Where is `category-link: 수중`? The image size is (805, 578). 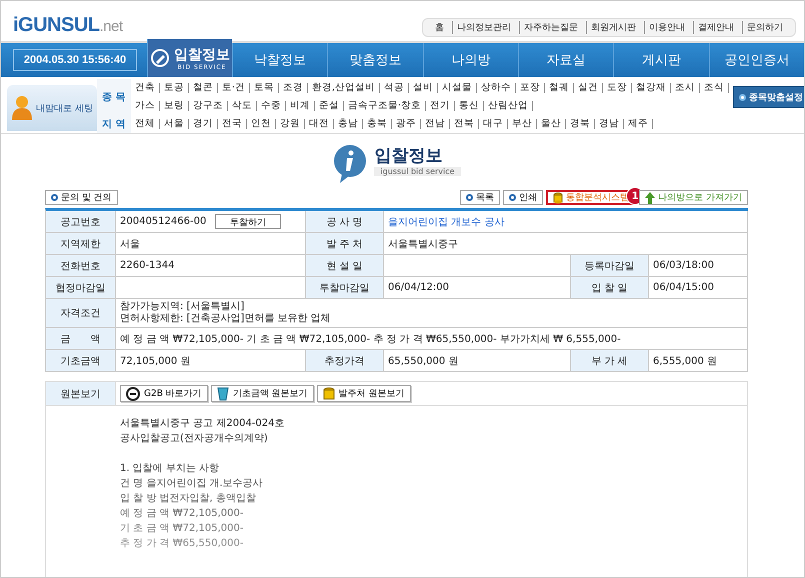
category-link: 수중 is located at coordinates (271, 106).